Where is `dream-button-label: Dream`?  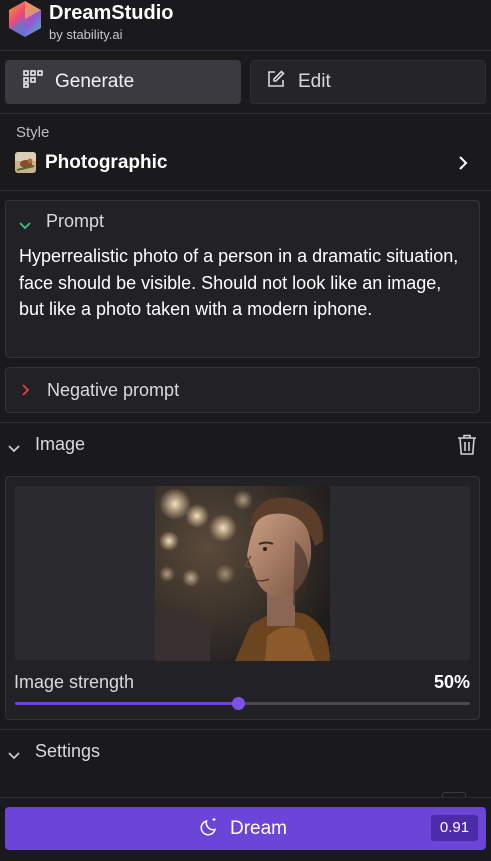 dream-button-label: Dream is located at coordinates (259, 828).